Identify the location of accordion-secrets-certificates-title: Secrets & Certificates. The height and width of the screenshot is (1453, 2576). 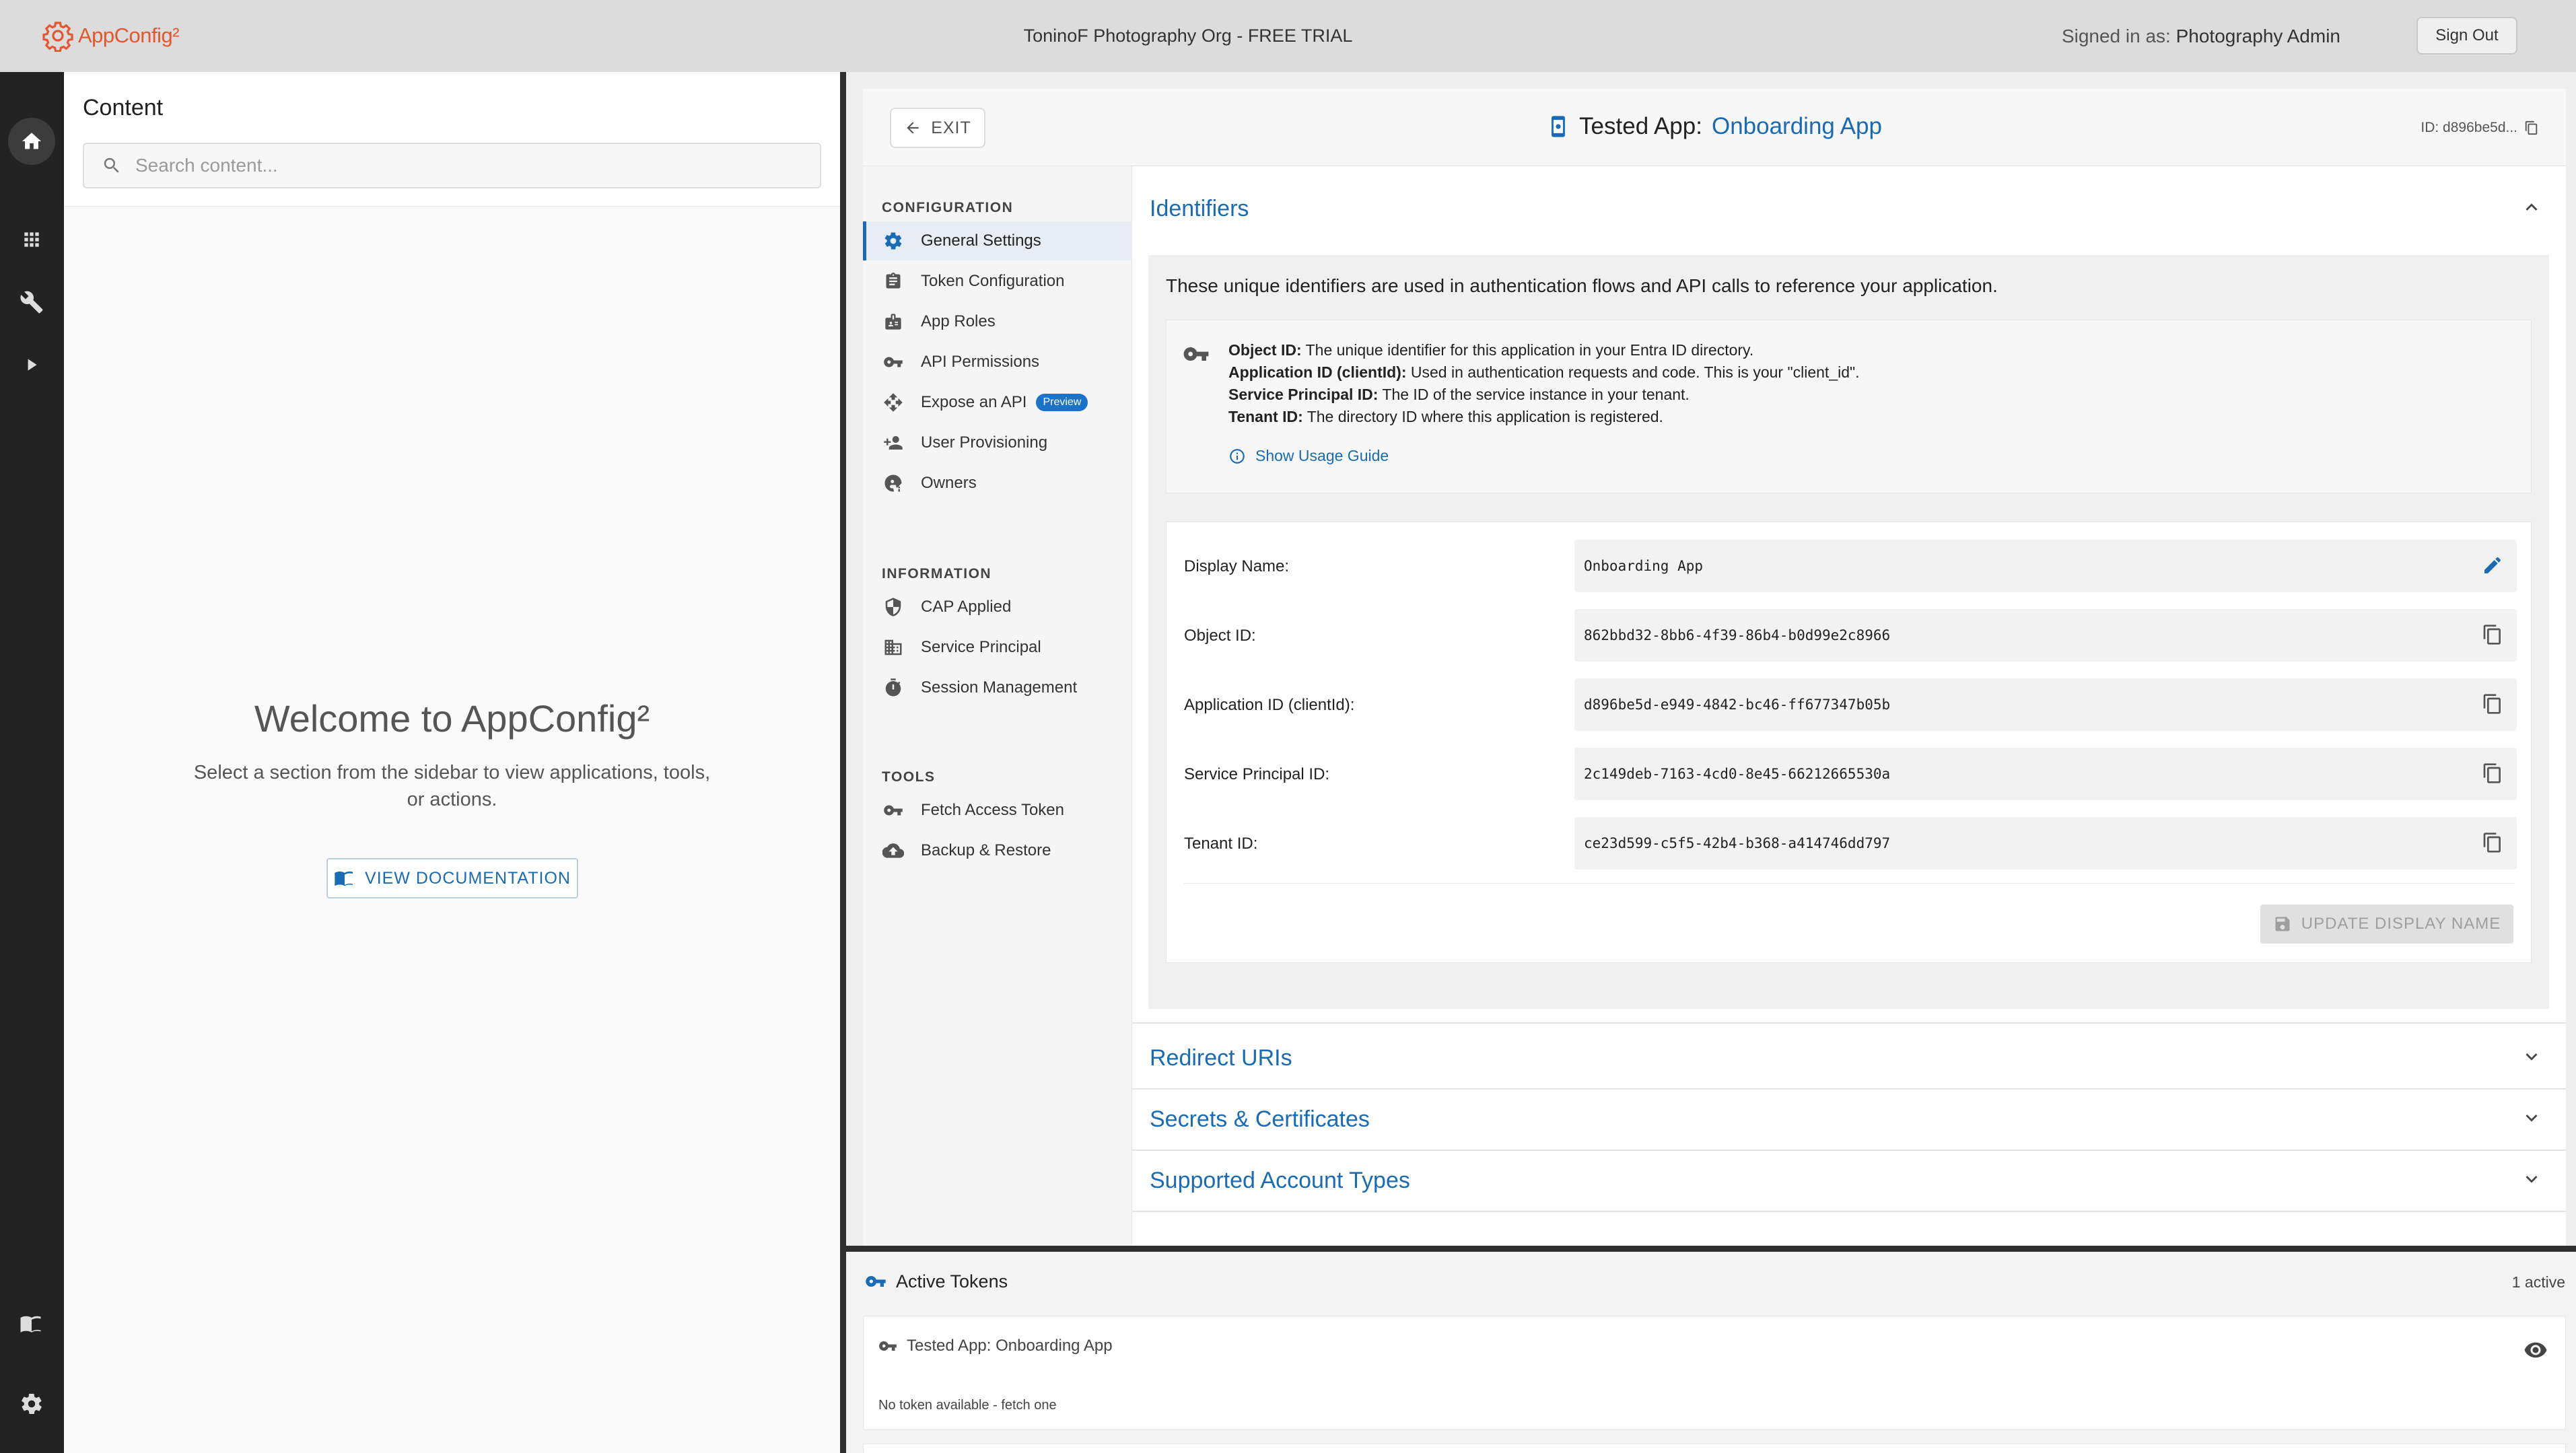
(1260, 1120).